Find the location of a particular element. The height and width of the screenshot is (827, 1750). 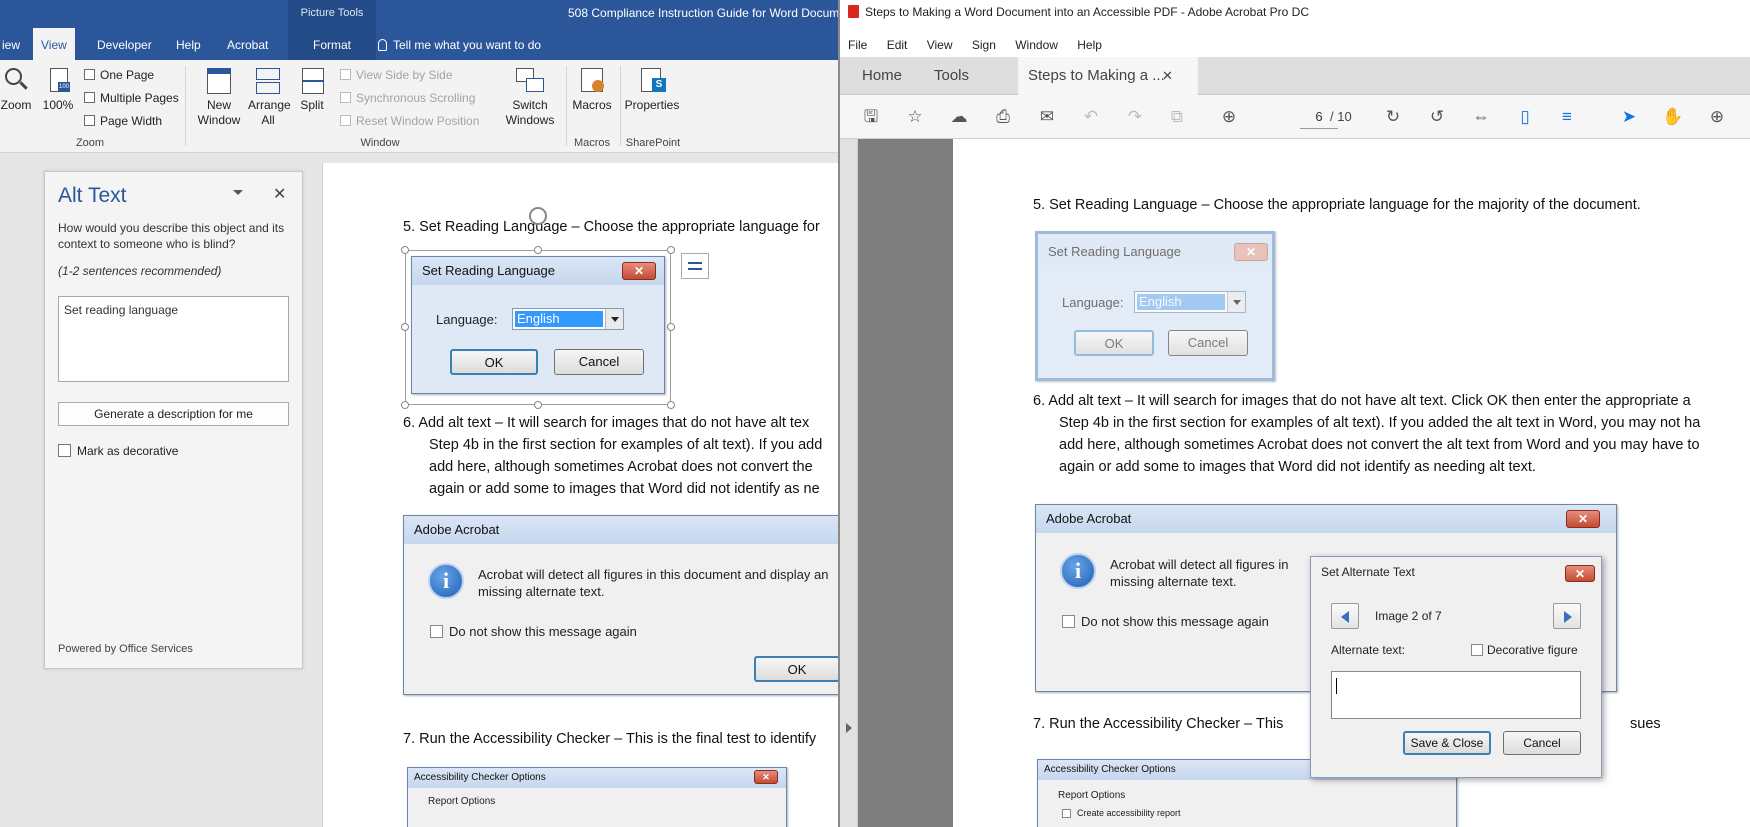

tab-format: Format is located at coordinates (332, 44).